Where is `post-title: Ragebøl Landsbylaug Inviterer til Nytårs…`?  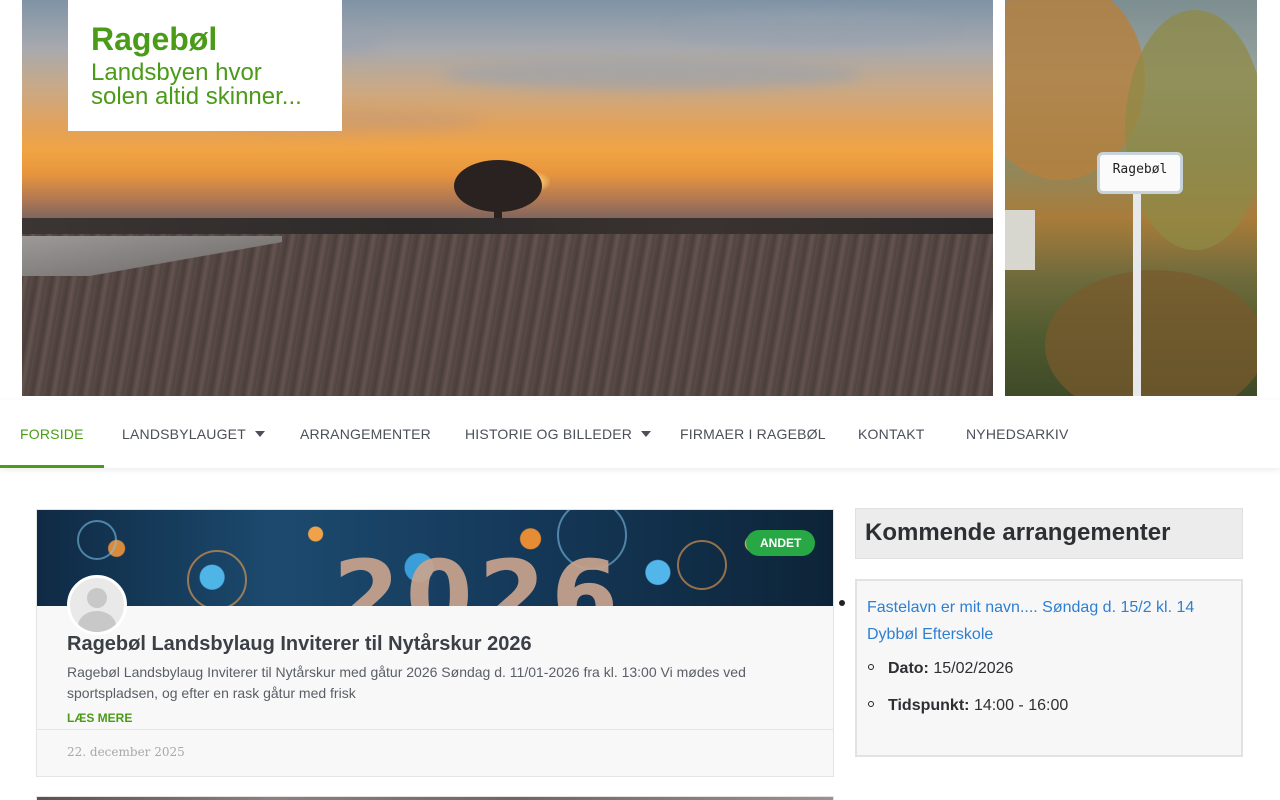
post-title: Ragebøl Landsbylaug Inviterer til Nytårs… is located at coordinates (299, 644).